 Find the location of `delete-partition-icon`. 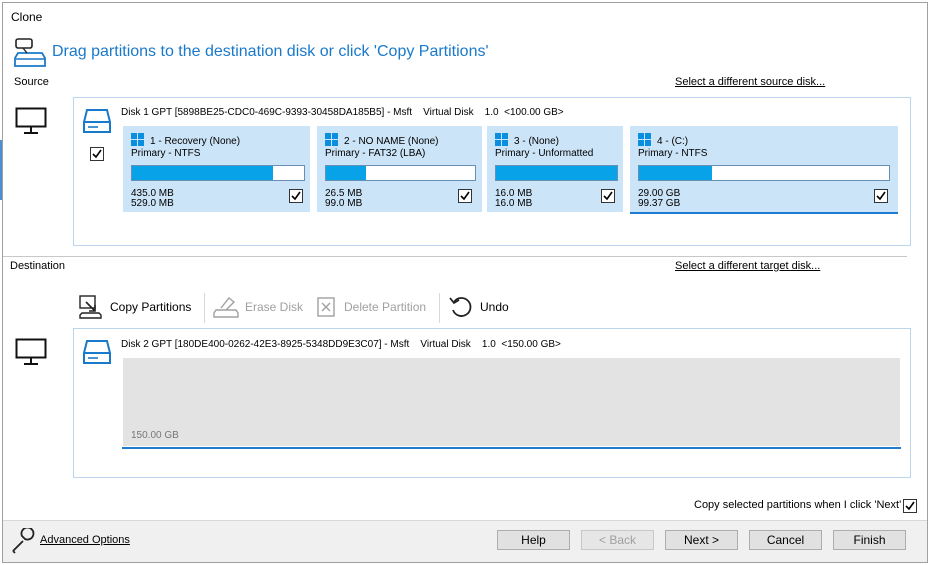

delete-partition-icon is located at coordinates (326, 307).